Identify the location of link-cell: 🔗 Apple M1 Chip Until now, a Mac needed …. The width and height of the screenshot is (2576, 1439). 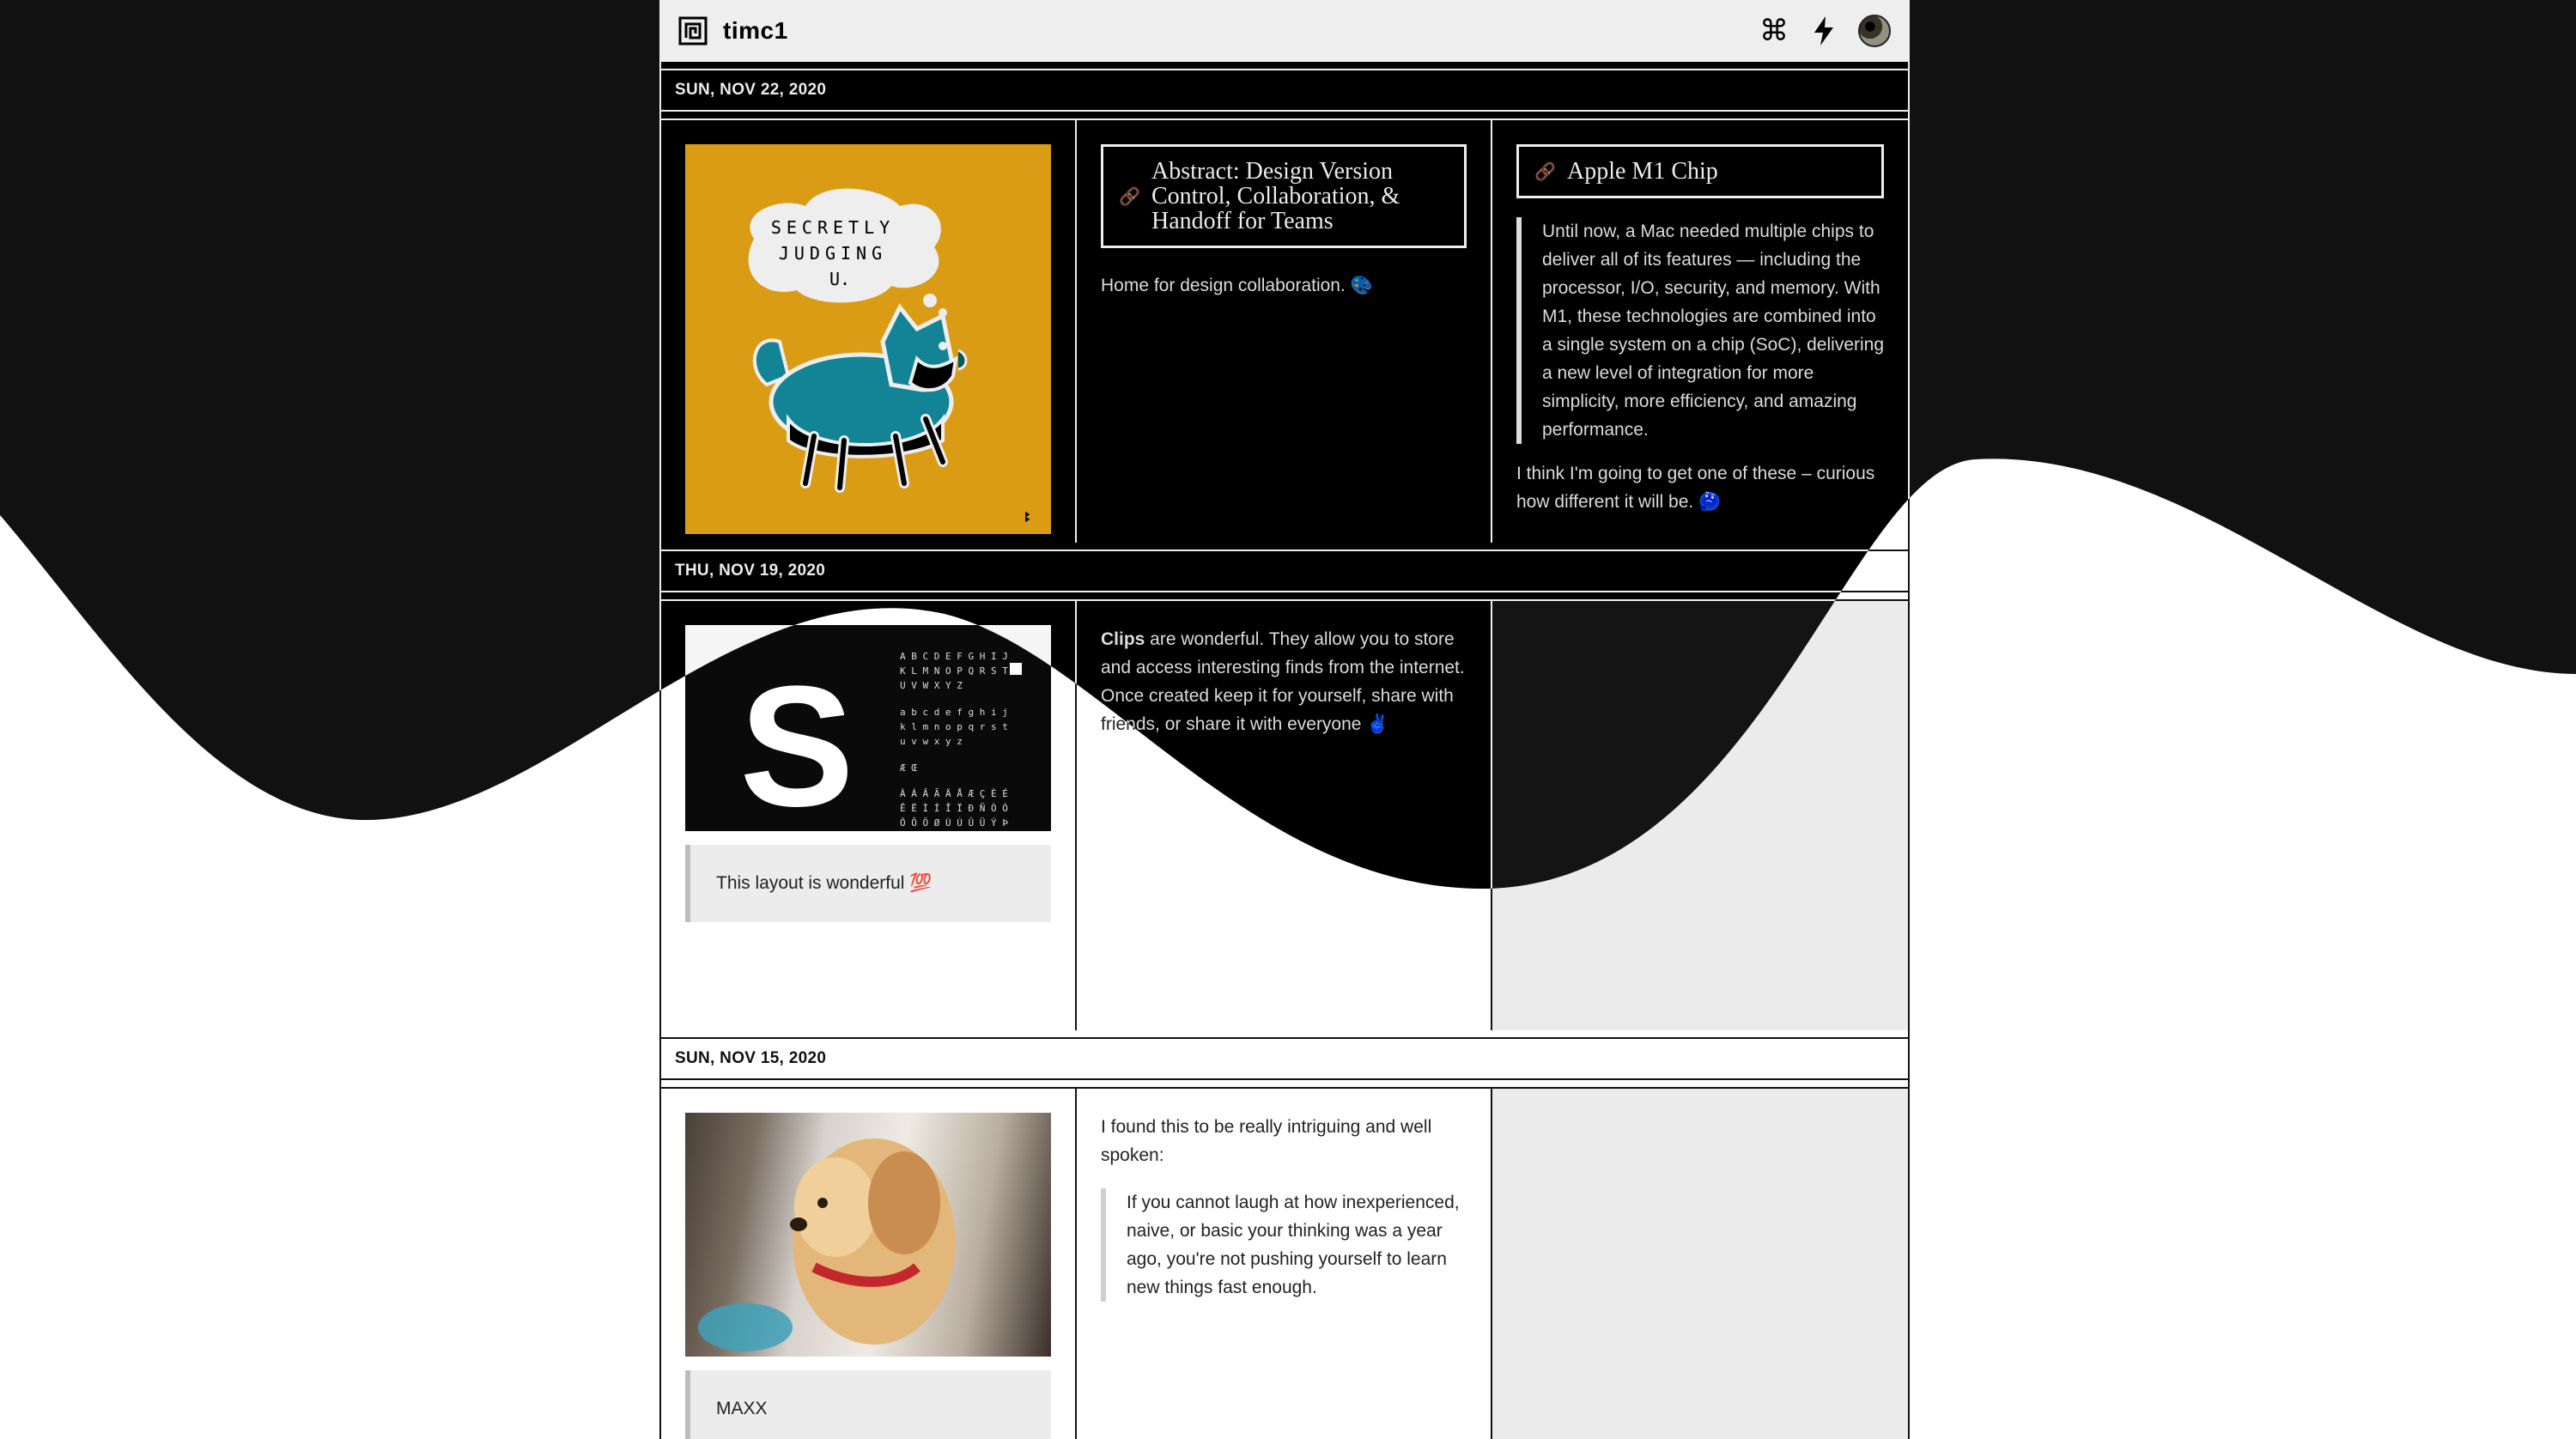
(1700, 331).